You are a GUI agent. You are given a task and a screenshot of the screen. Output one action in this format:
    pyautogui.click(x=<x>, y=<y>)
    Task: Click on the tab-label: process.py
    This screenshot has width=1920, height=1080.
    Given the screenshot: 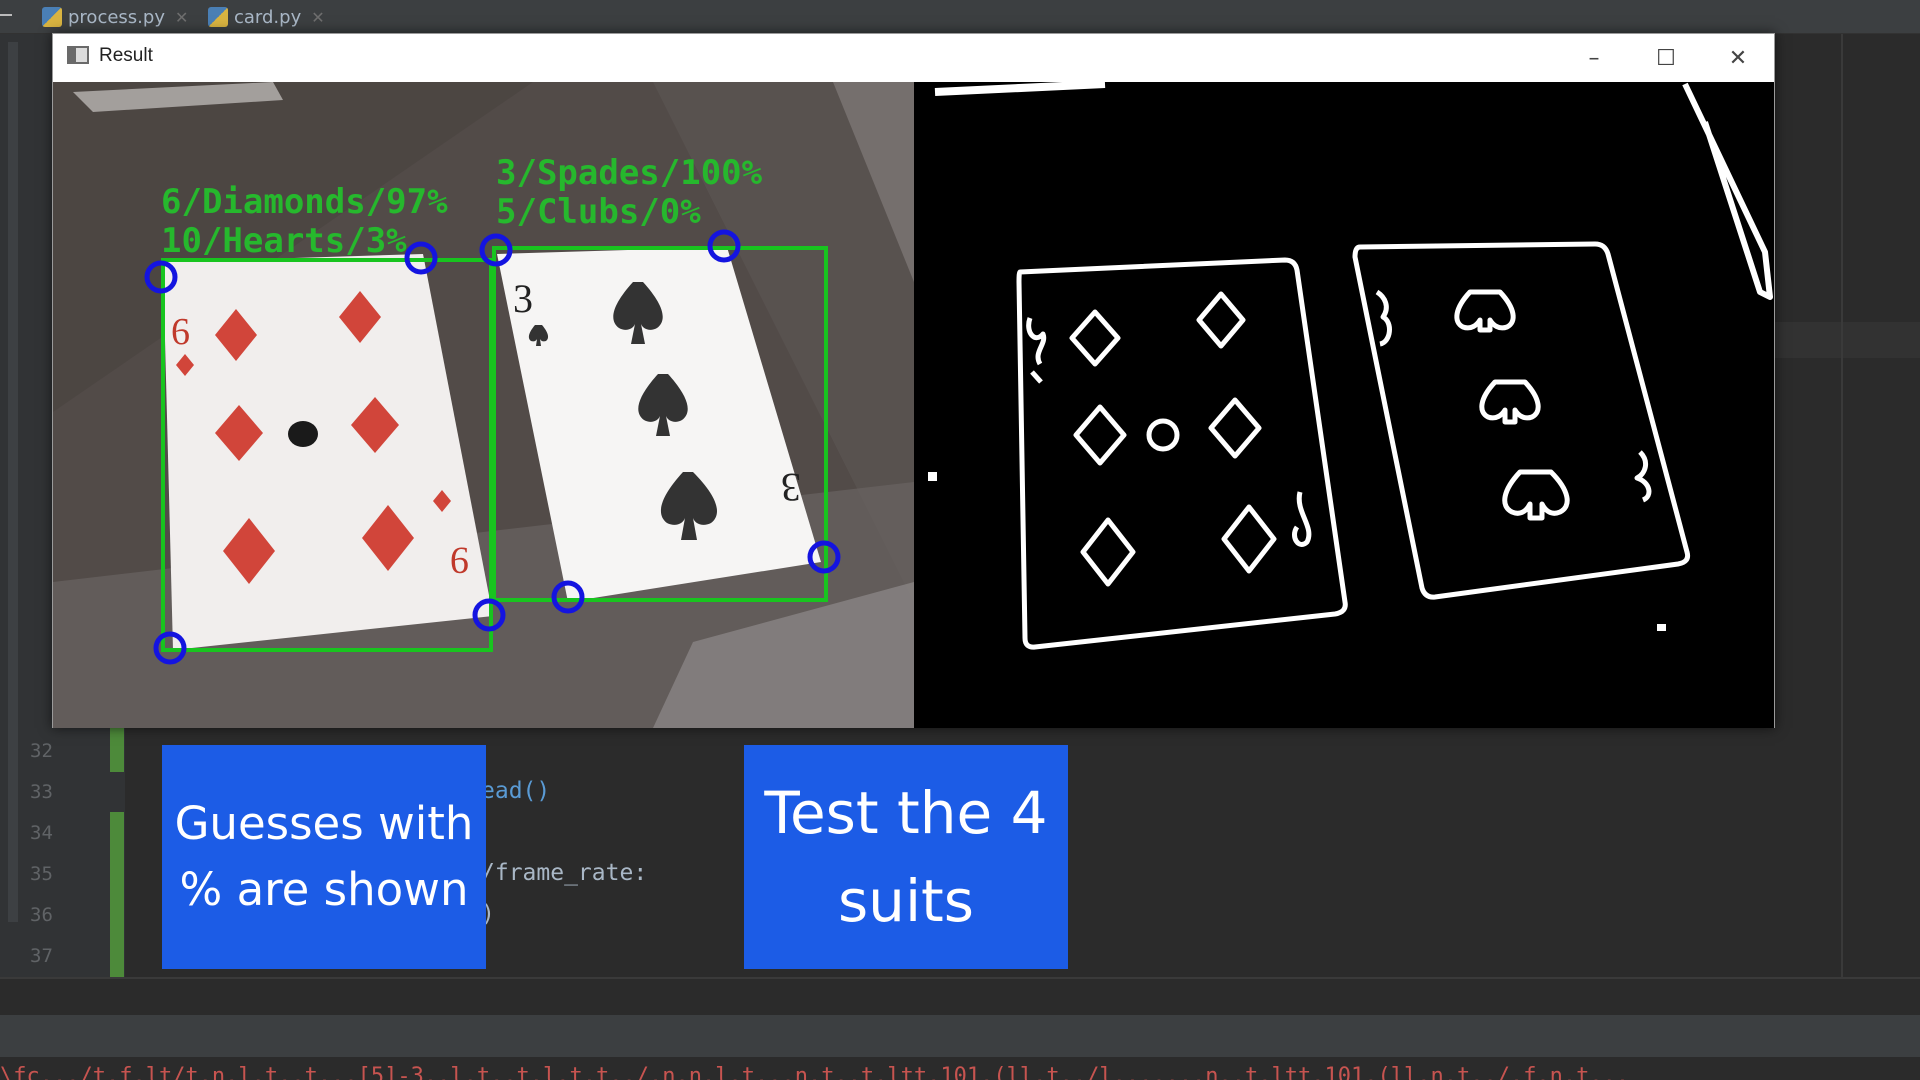 What is the action you would take?
    pyautogui.click(x=116, y=17)
    